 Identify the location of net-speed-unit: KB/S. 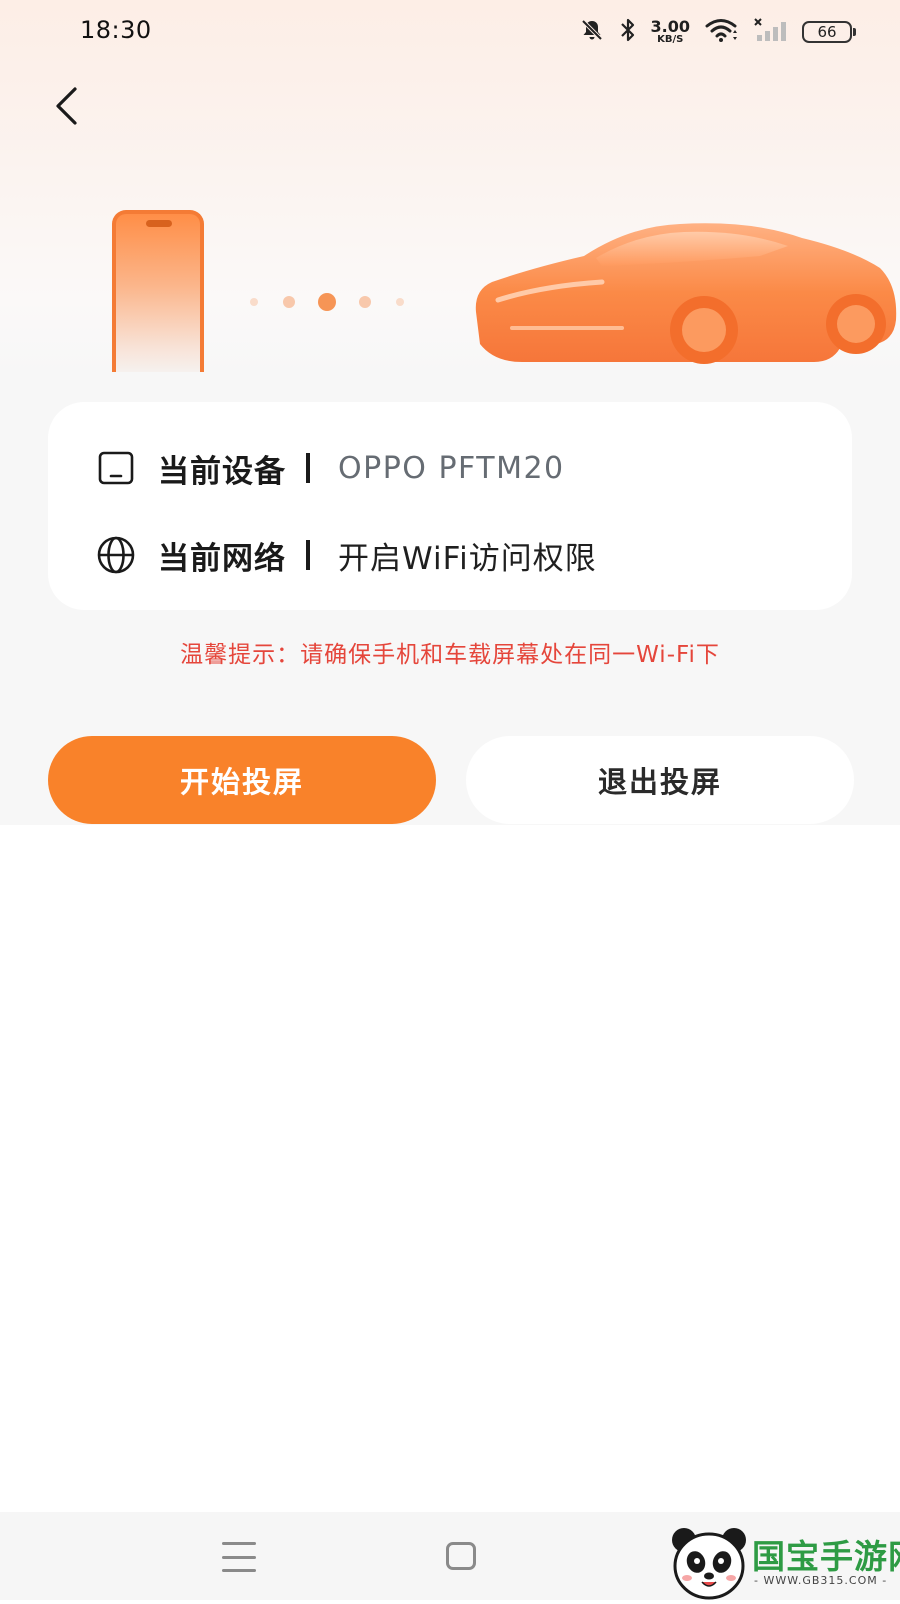
(670, 39).